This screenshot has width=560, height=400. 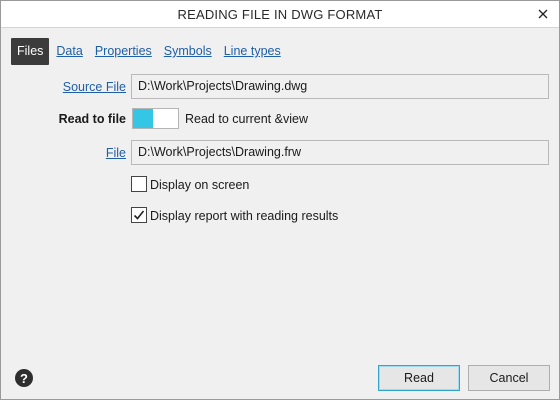 What do you see at coordinates (24, 378) in the screenshot?
I see `help-icon: ?` at bounding box center [24, 378].